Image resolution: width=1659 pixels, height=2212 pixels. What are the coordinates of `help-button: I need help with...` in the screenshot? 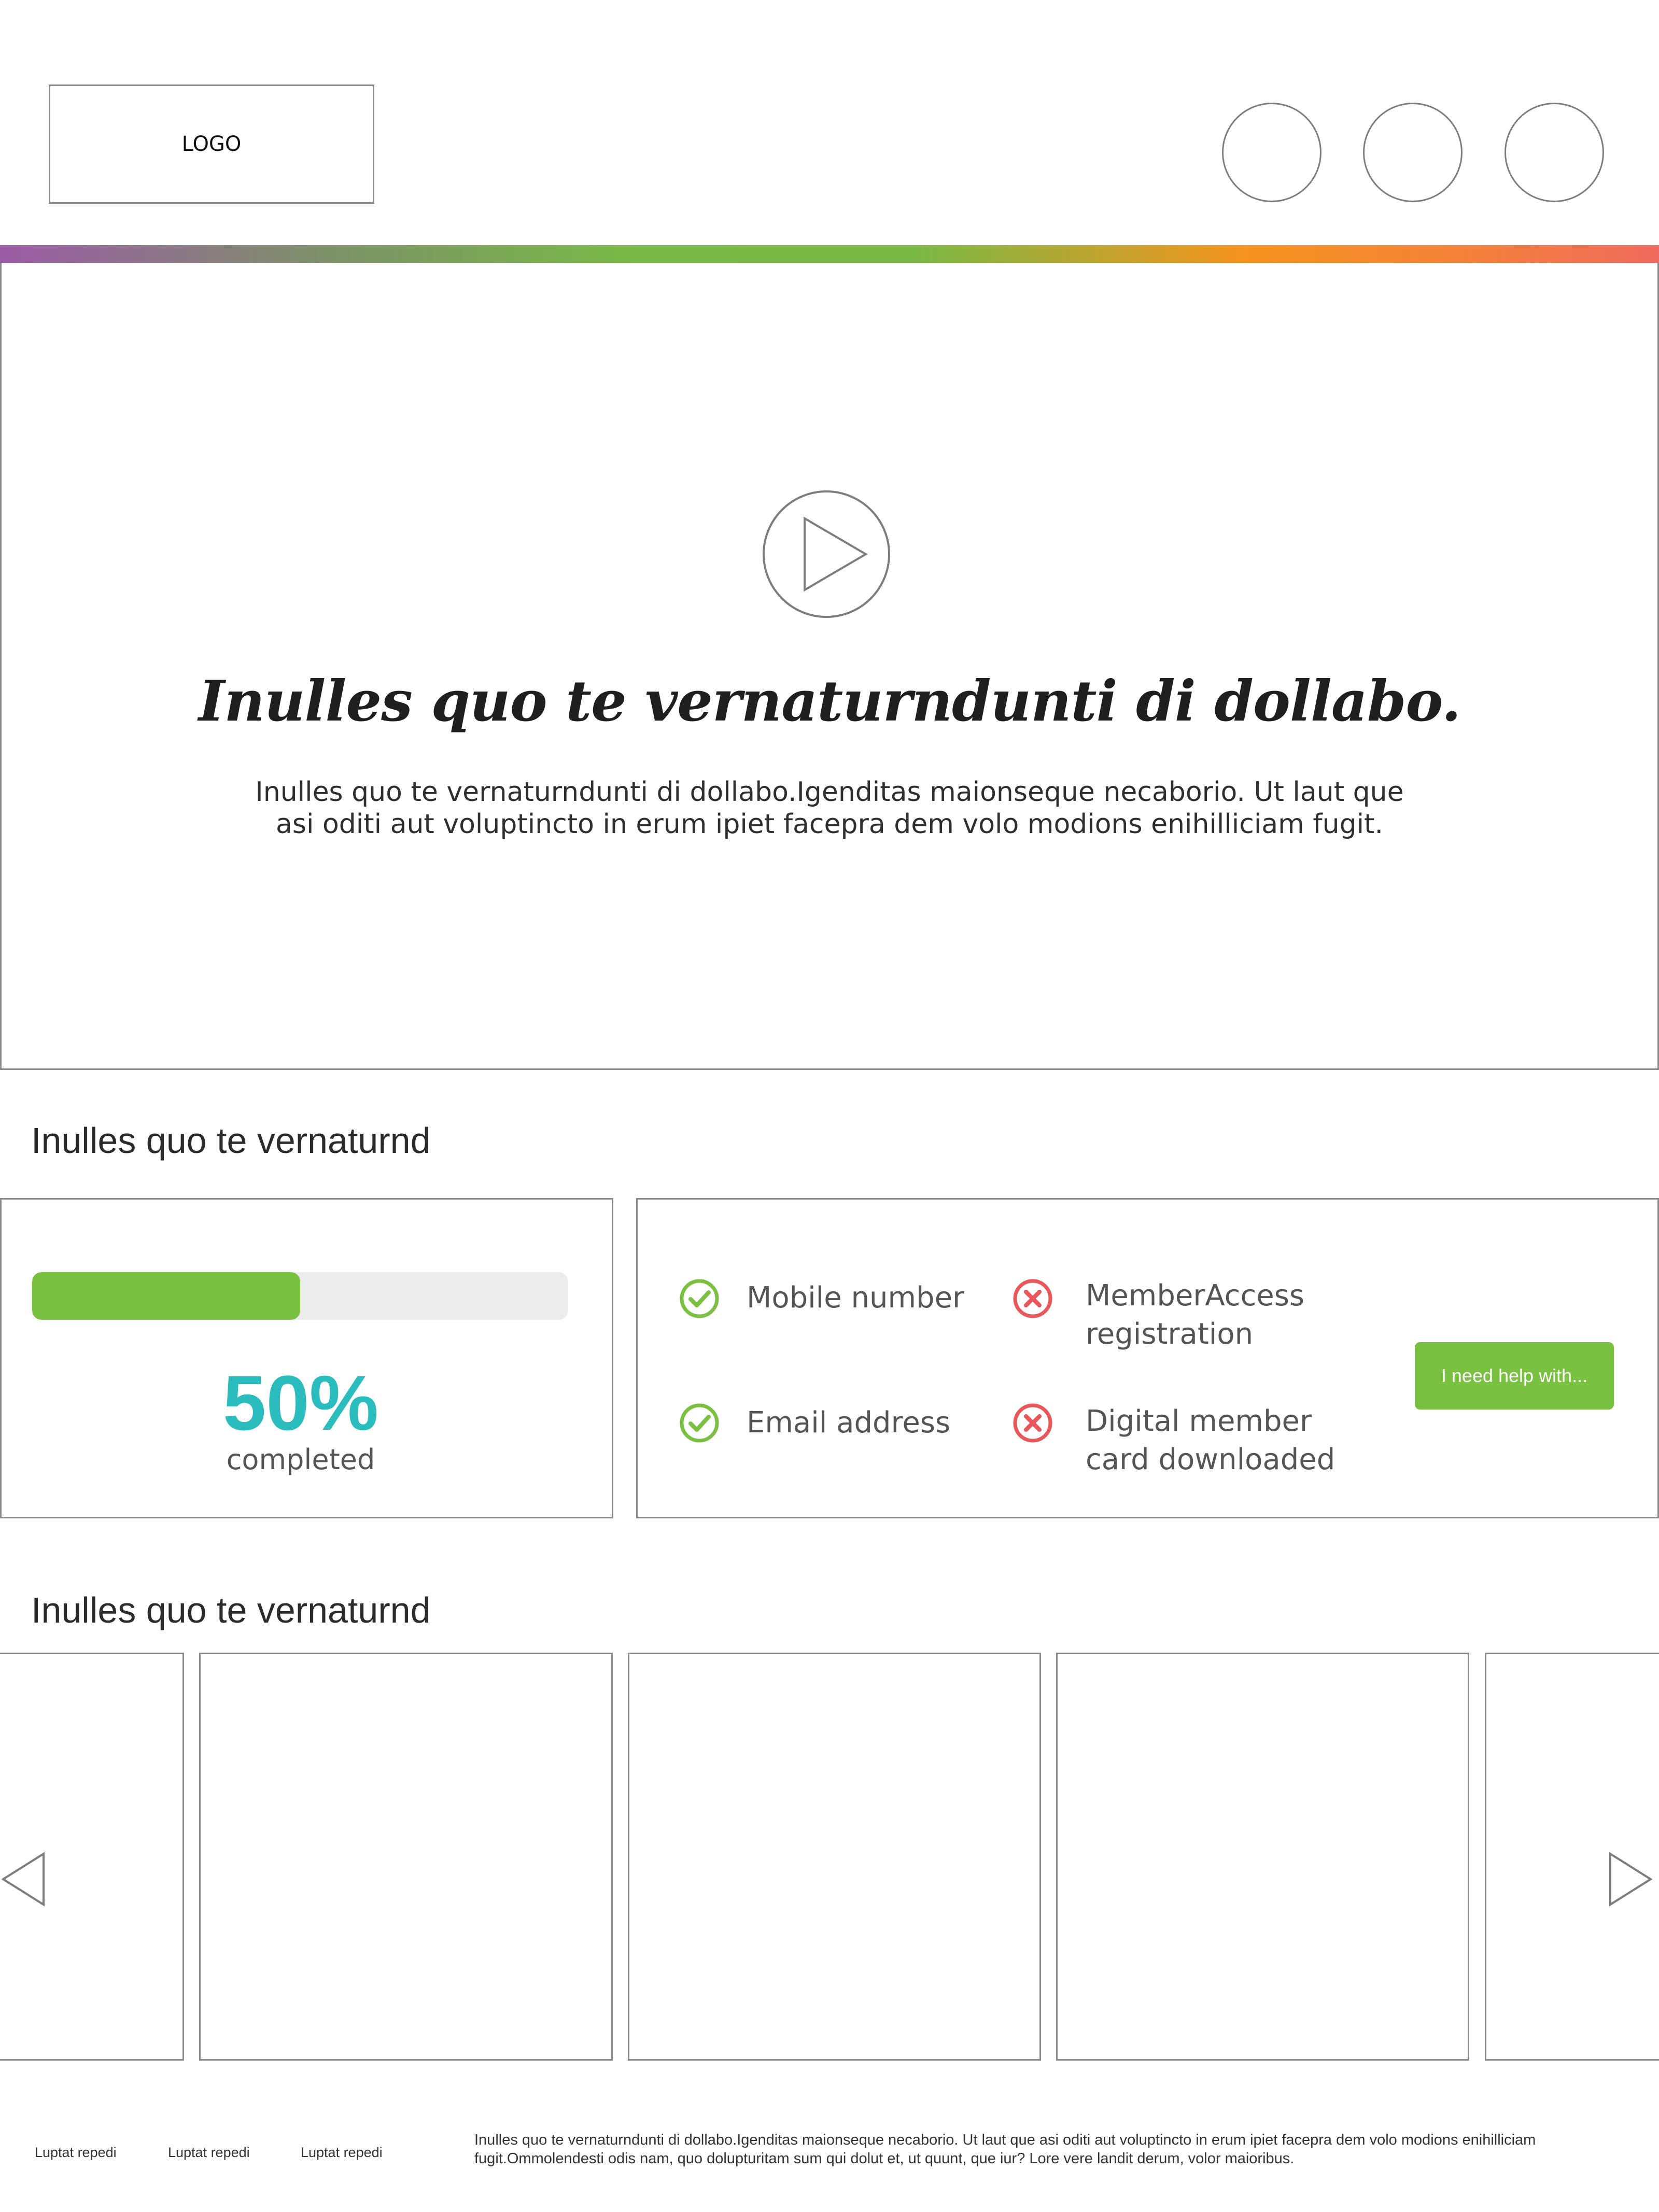 It's located at (1514, 1376).